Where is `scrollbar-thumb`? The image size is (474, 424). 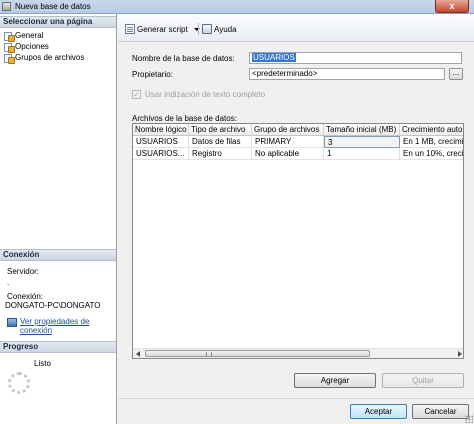 scrollbar-thumb is located at coordinates (257, 353).